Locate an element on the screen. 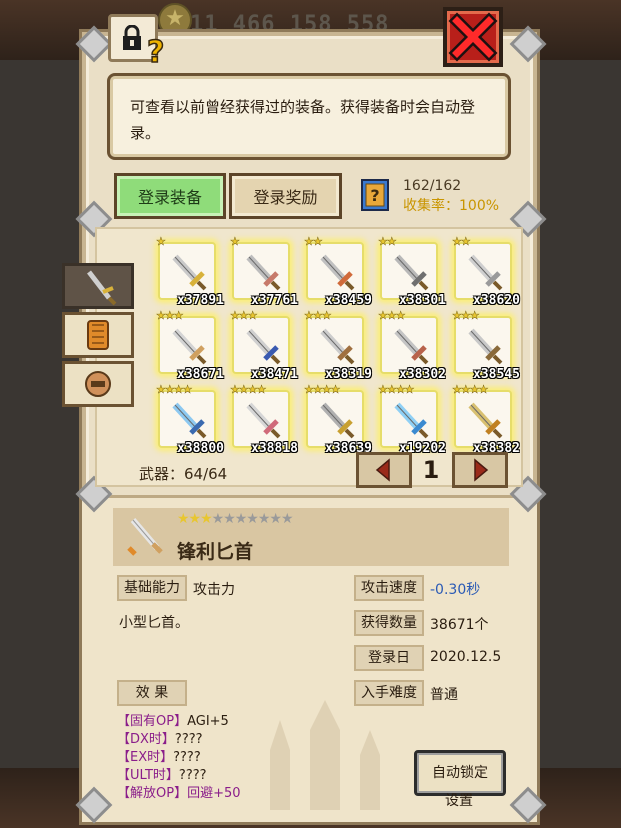  rarity-stars-empty: ★★★★★★★ is located at coordinates (252, 519).